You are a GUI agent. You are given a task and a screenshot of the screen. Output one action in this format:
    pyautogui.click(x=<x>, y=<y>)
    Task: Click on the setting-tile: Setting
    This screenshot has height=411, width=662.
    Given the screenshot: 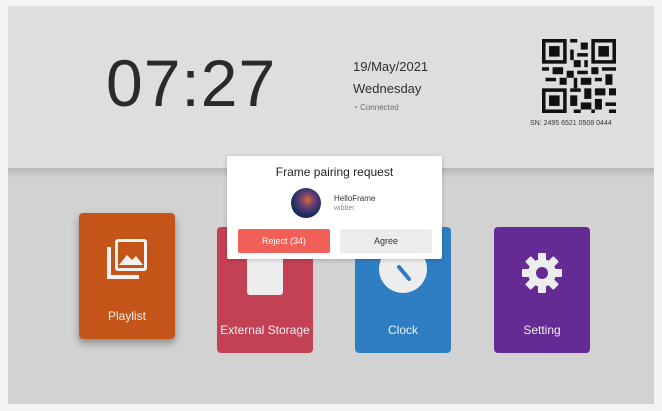 What is the action you would take?
    pyautogui.click(x=542, y=290)
    